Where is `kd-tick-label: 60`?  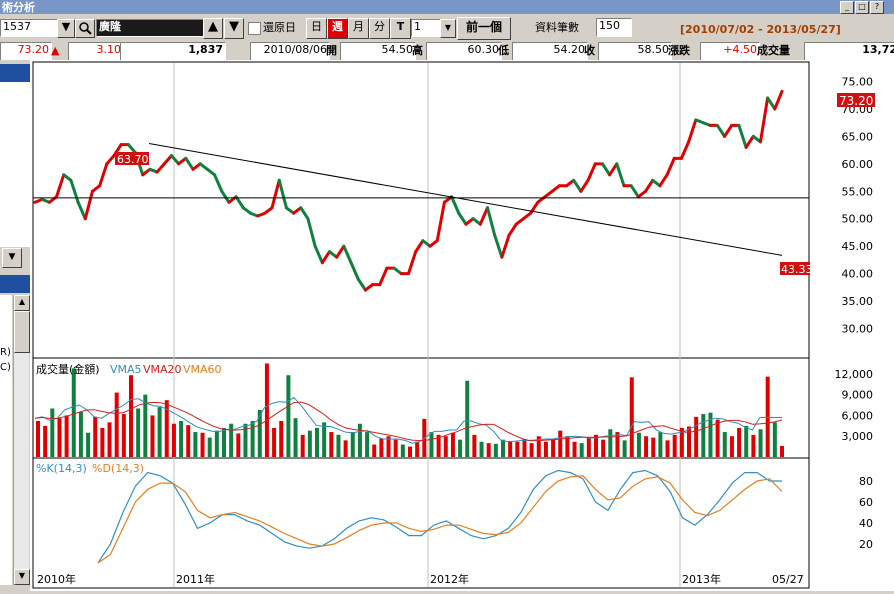
kd-tick-label: 60 is located at coordinates (866, 502).